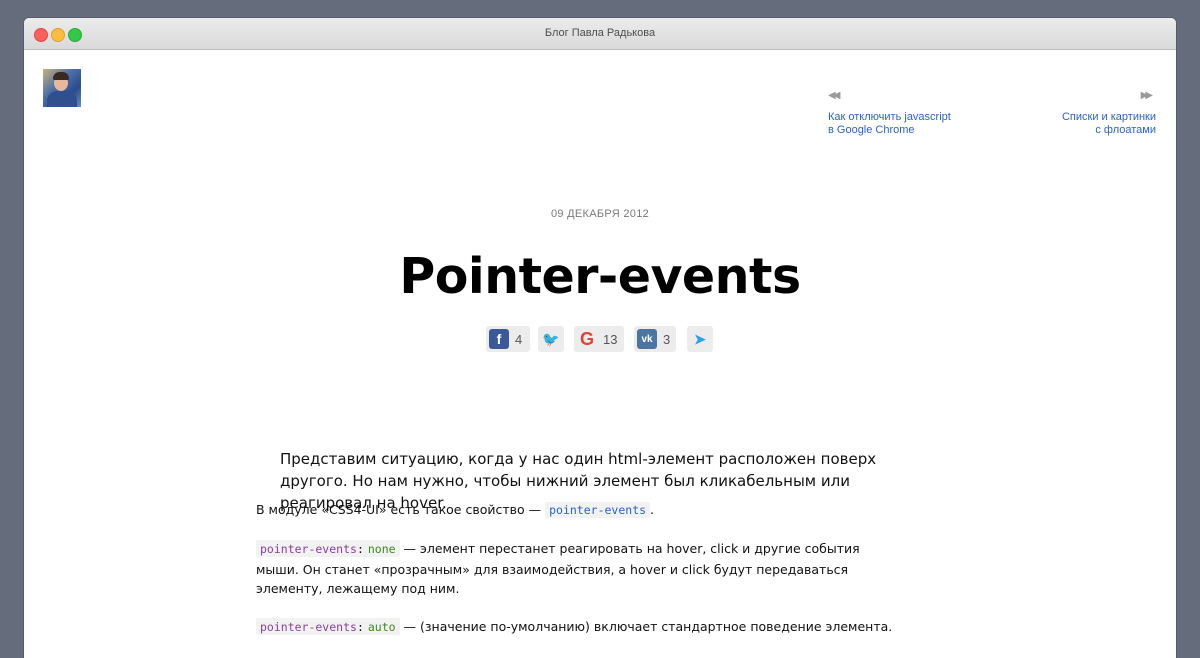 The image size is (1200, 658). I want to click on code-value: none, so click(381, 549).